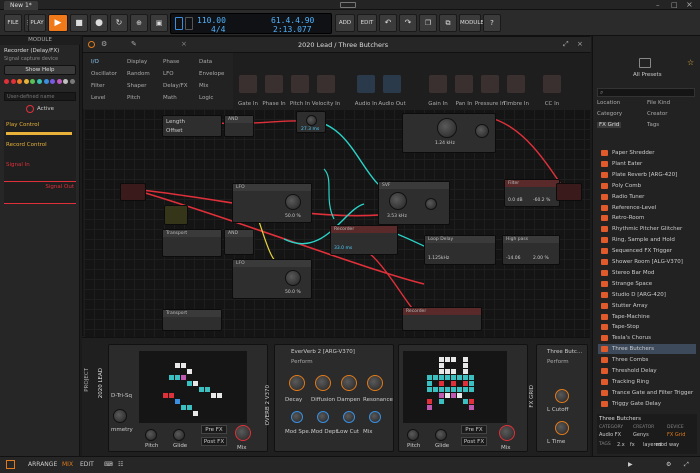  What do you see at coordinates (398, 201) in the screenshot?
I see `svf-cutoff-knob` at bounding box center [398, 201].